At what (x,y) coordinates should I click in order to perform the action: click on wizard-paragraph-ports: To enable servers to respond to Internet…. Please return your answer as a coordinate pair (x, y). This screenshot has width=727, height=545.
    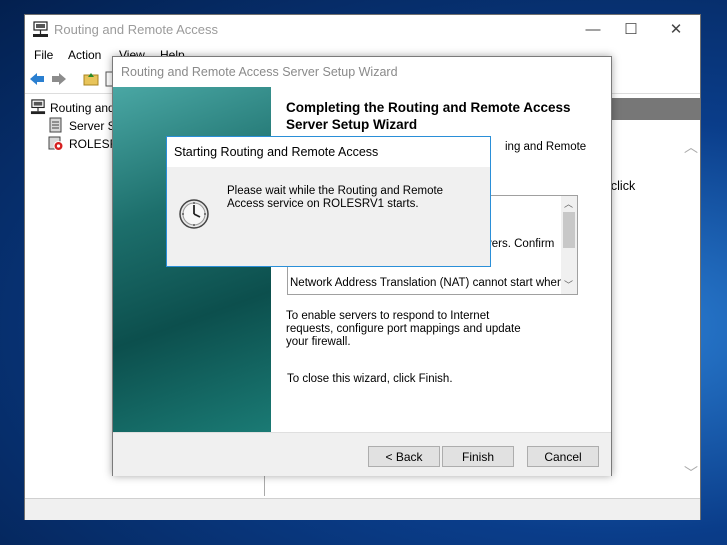
    Looking at the image, I should click on (403, 329).